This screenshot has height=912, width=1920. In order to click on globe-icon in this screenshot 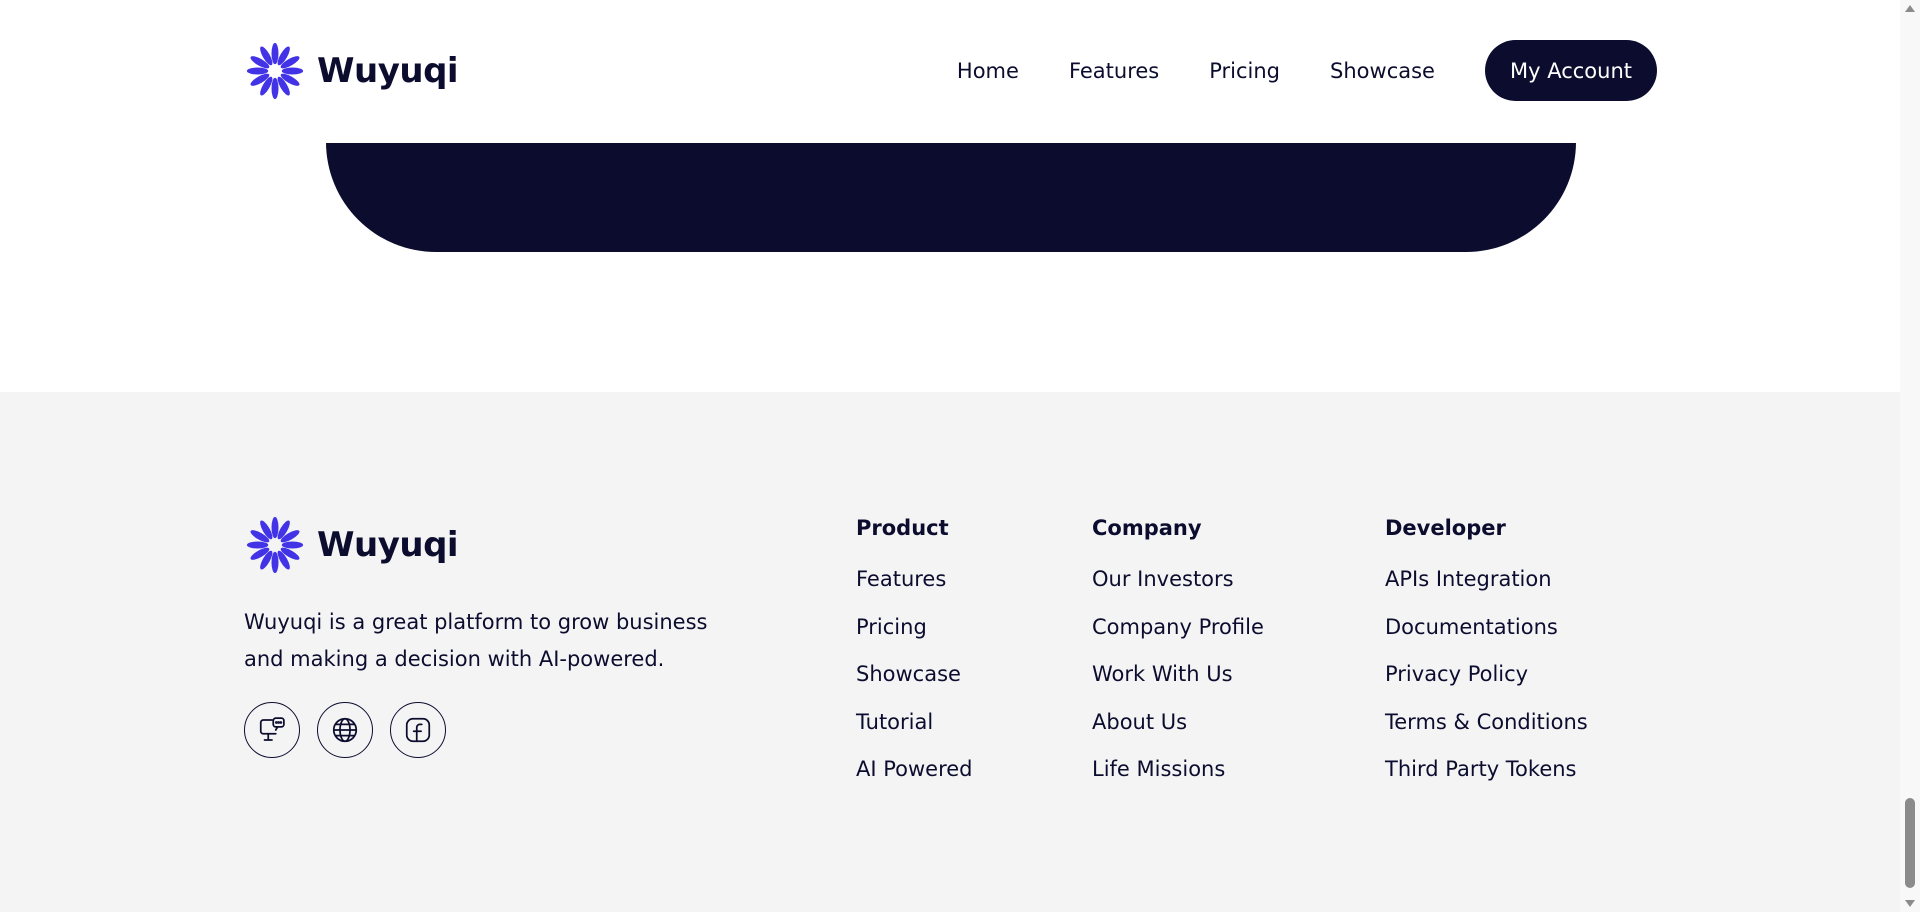, I will do `click(345, 730)`.